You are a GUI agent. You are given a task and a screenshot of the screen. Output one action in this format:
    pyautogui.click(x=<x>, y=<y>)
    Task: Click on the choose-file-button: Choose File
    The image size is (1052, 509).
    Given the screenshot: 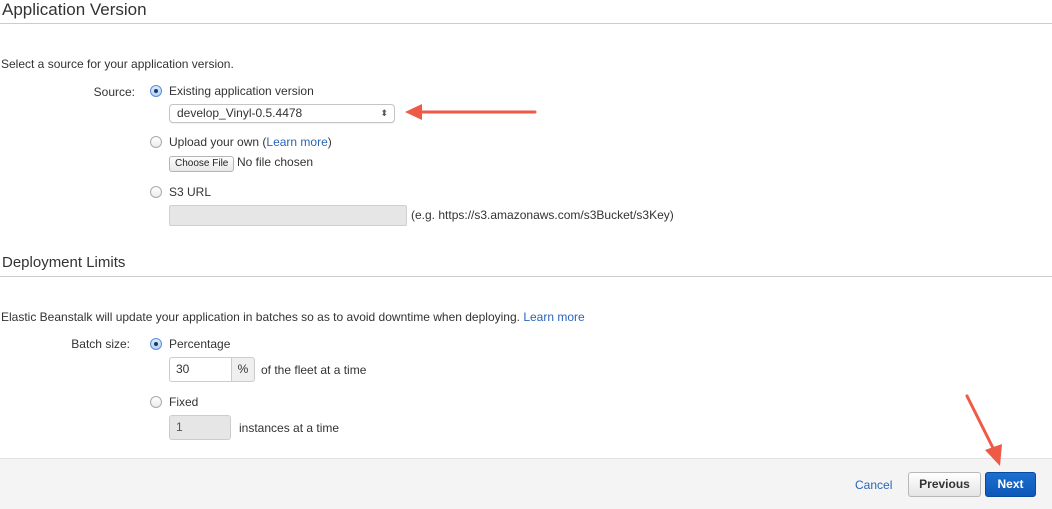 What is the action you would take?
    pyautogui.click(x=202, y=164)
    